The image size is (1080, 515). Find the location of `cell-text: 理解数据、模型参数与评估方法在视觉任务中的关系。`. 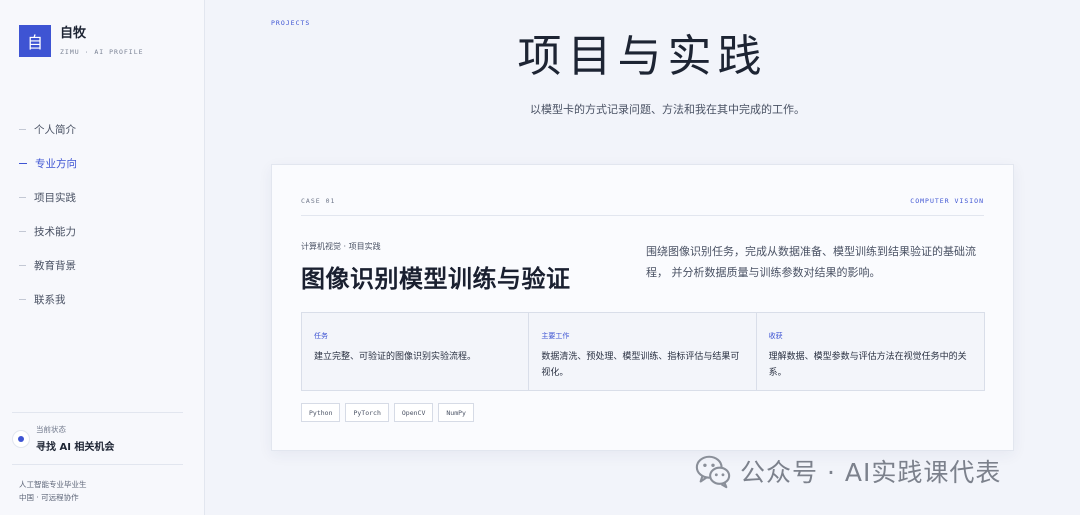

cell-text: 理解数据、模型参数与评估方法在视觉任务中的关系。 is located at coordinates (867, 365).